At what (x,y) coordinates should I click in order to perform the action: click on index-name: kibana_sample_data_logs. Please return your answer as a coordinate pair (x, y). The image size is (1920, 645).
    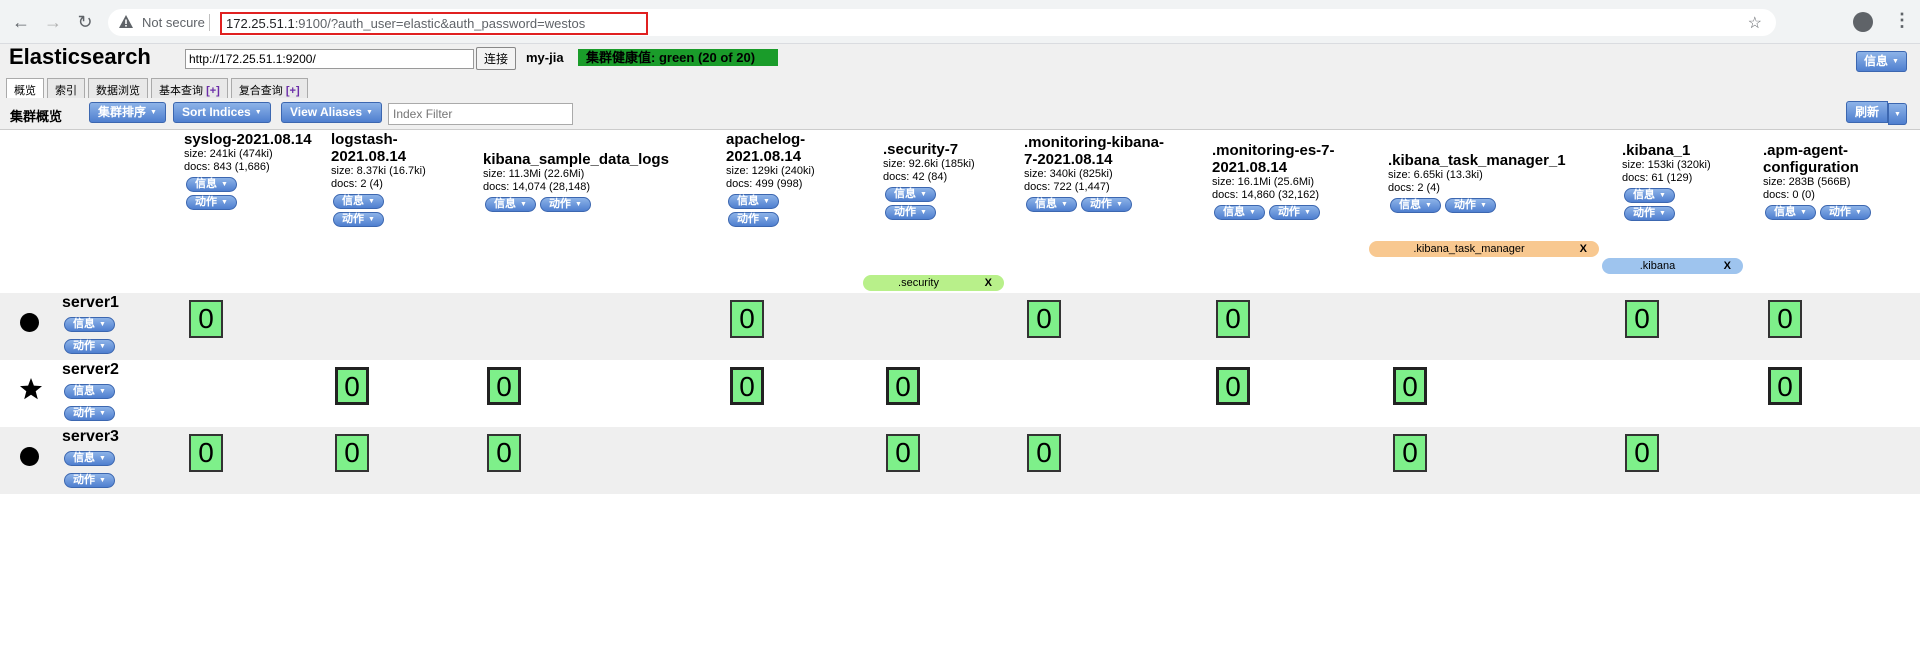
    Looking at the image, I should click on (588, 159).